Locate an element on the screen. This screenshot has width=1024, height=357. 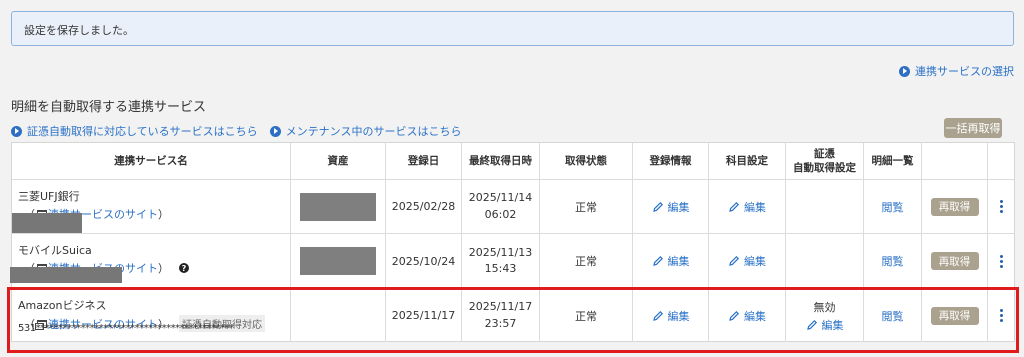
header-blank is located at coordinates (955, 161).